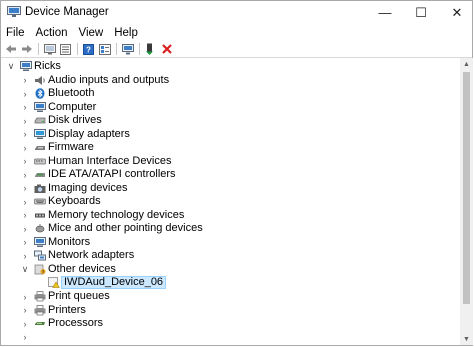 This screenshot has height=347, width=474. I want to click on maximize-icon: ☐, so click(421, 12).